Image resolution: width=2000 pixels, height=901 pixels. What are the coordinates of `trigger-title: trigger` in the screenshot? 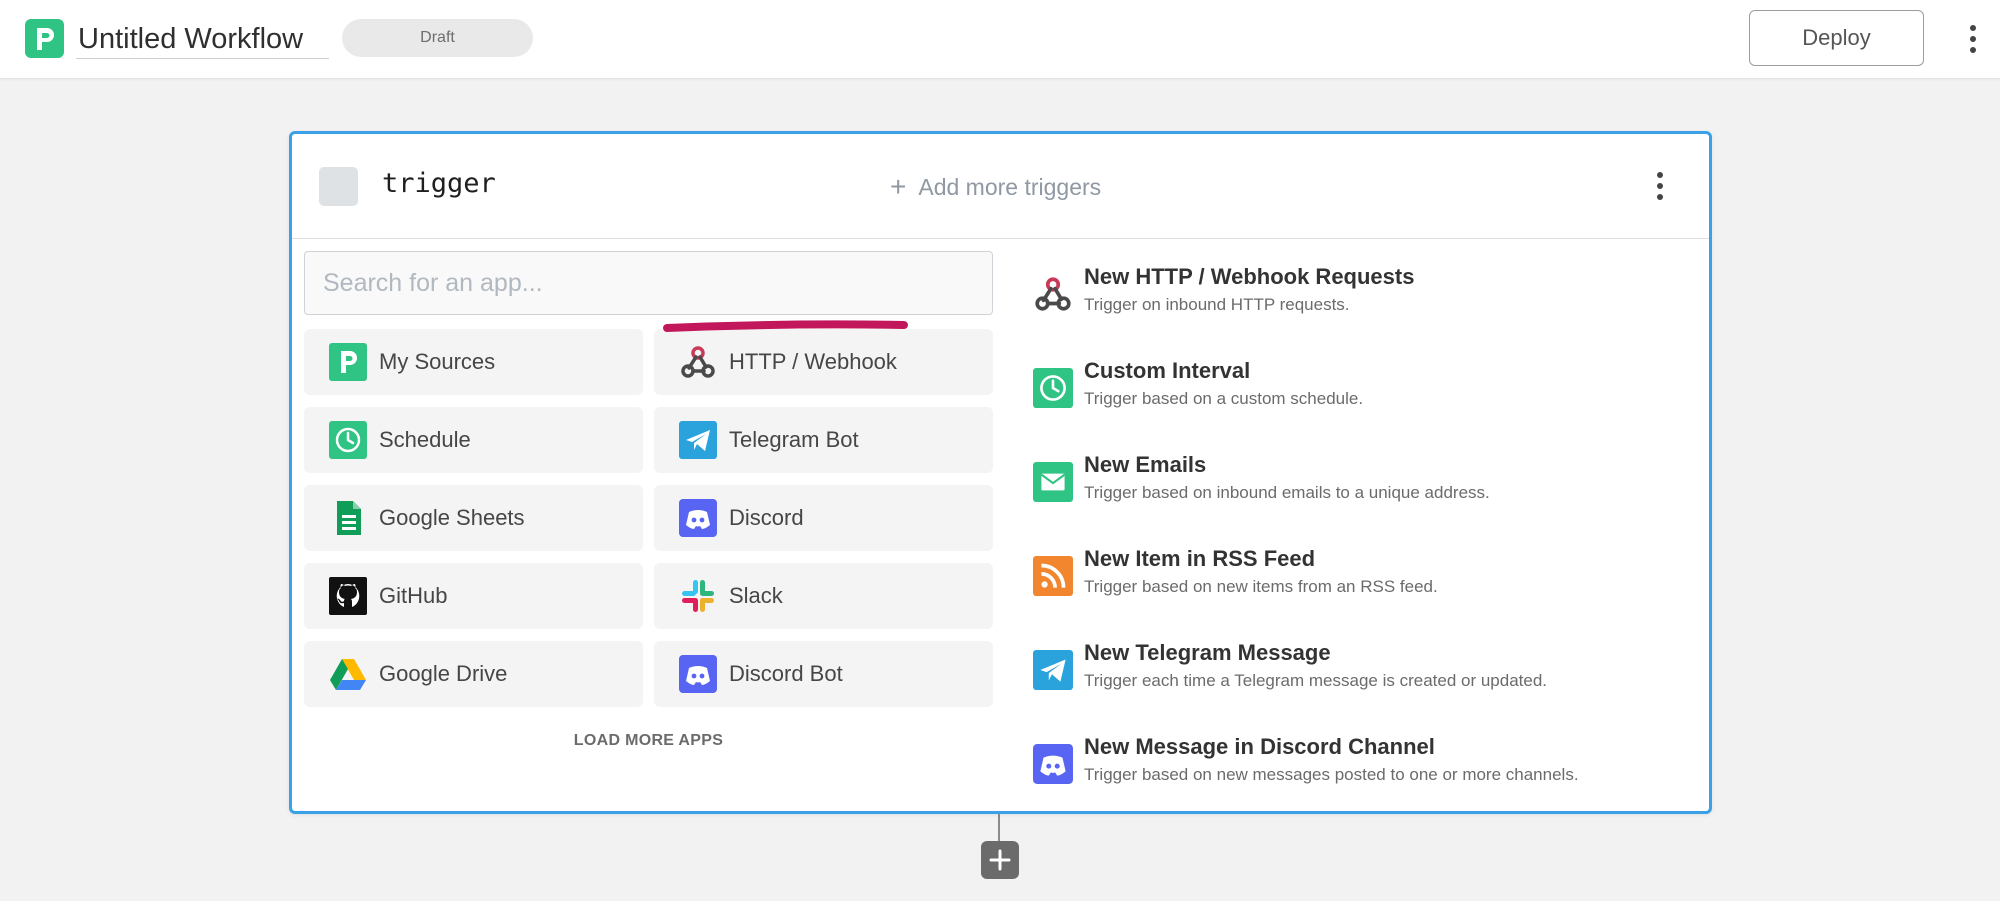 It's located at (439, 183).